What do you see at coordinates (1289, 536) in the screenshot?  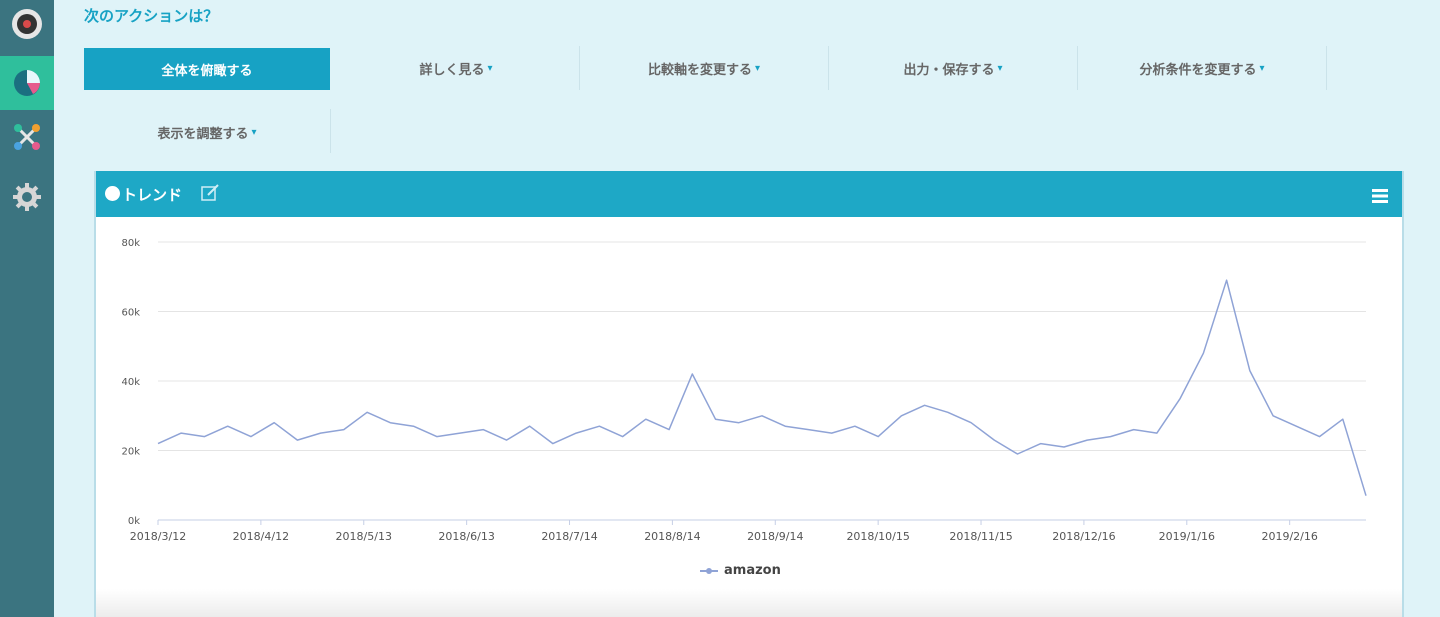 I see `x-tick-label: 2019/2/16` at bounding box center [1289, 536].